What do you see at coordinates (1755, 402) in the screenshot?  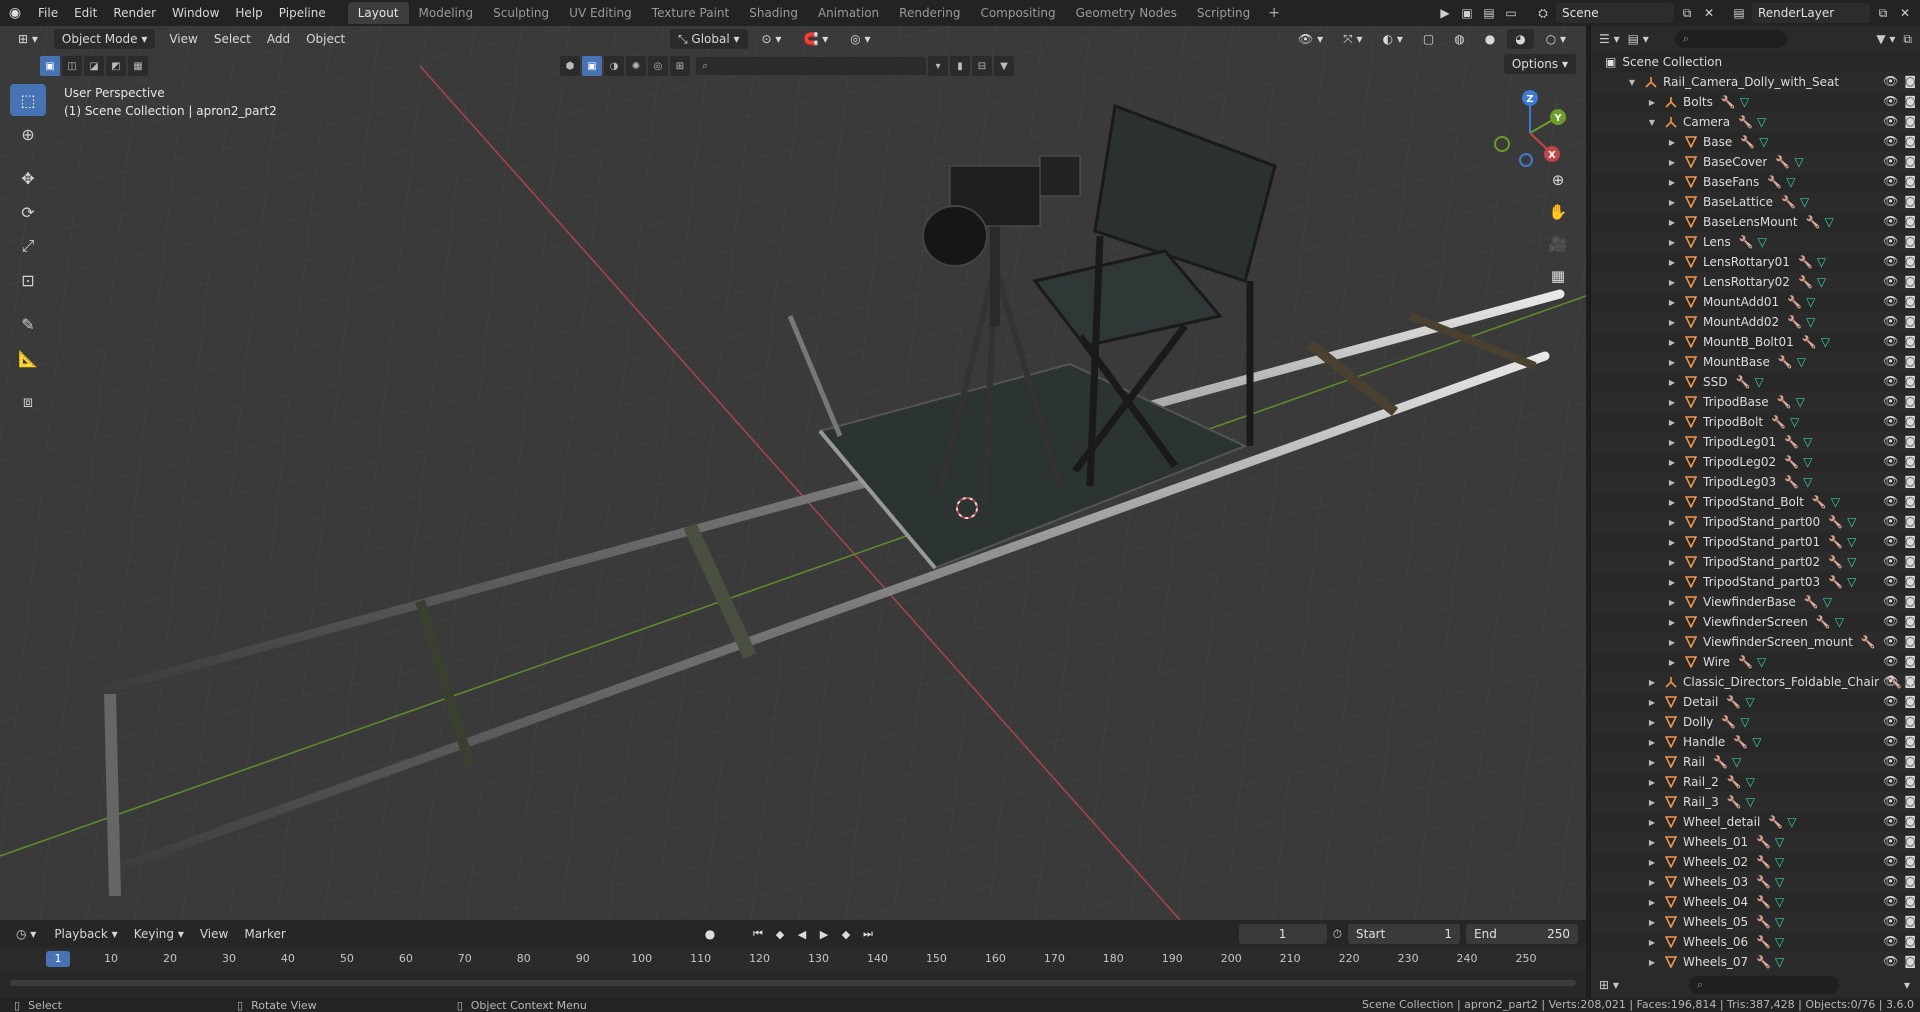 I see `outliner-row: ▶ TripodBase 🔧 ▽ 👁 ◙` at bounding box center [1755, 402].